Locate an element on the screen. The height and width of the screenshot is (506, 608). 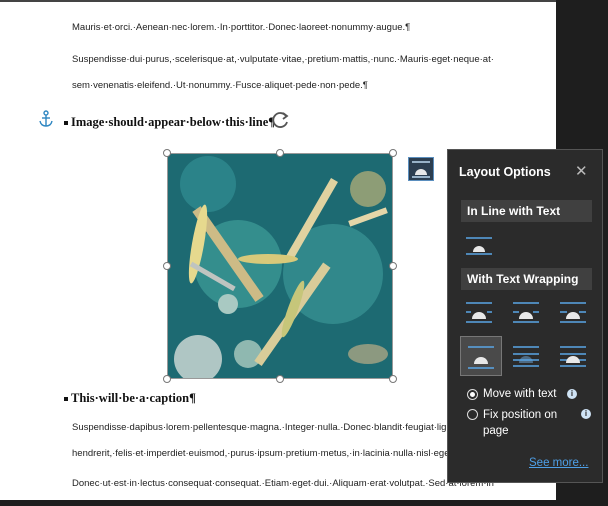
layout-options-icon is located at coordinates (421, 169).